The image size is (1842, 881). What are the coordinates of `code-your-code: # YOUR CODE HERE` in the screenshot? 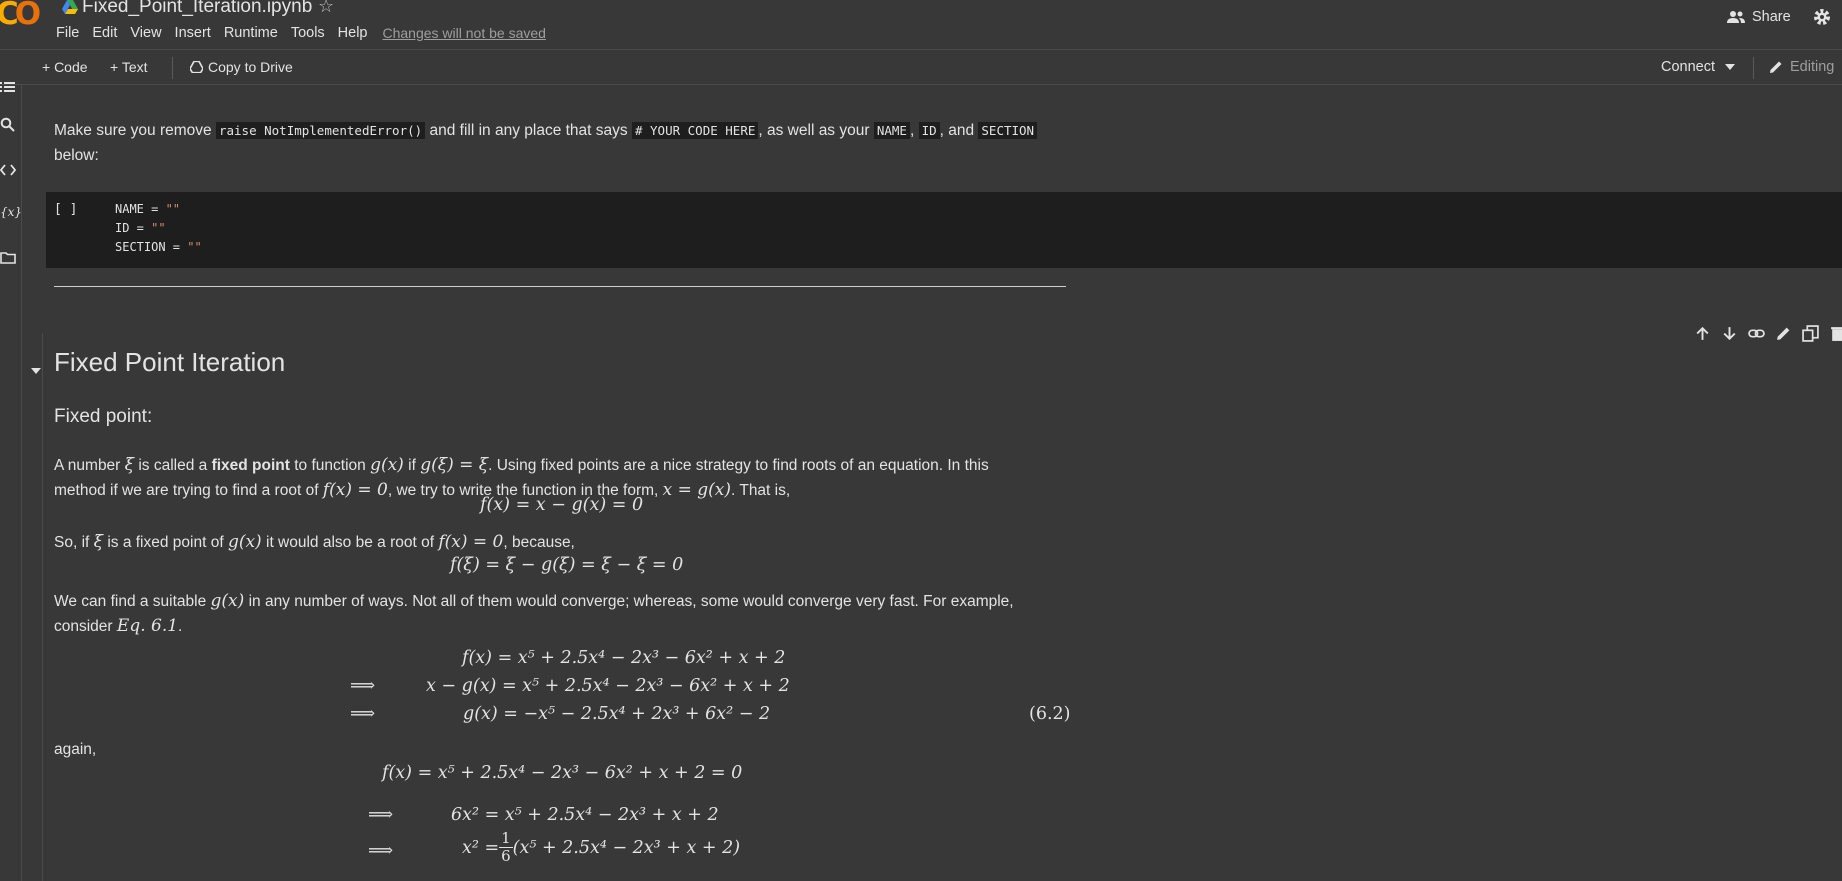 It's located at (695, 130).